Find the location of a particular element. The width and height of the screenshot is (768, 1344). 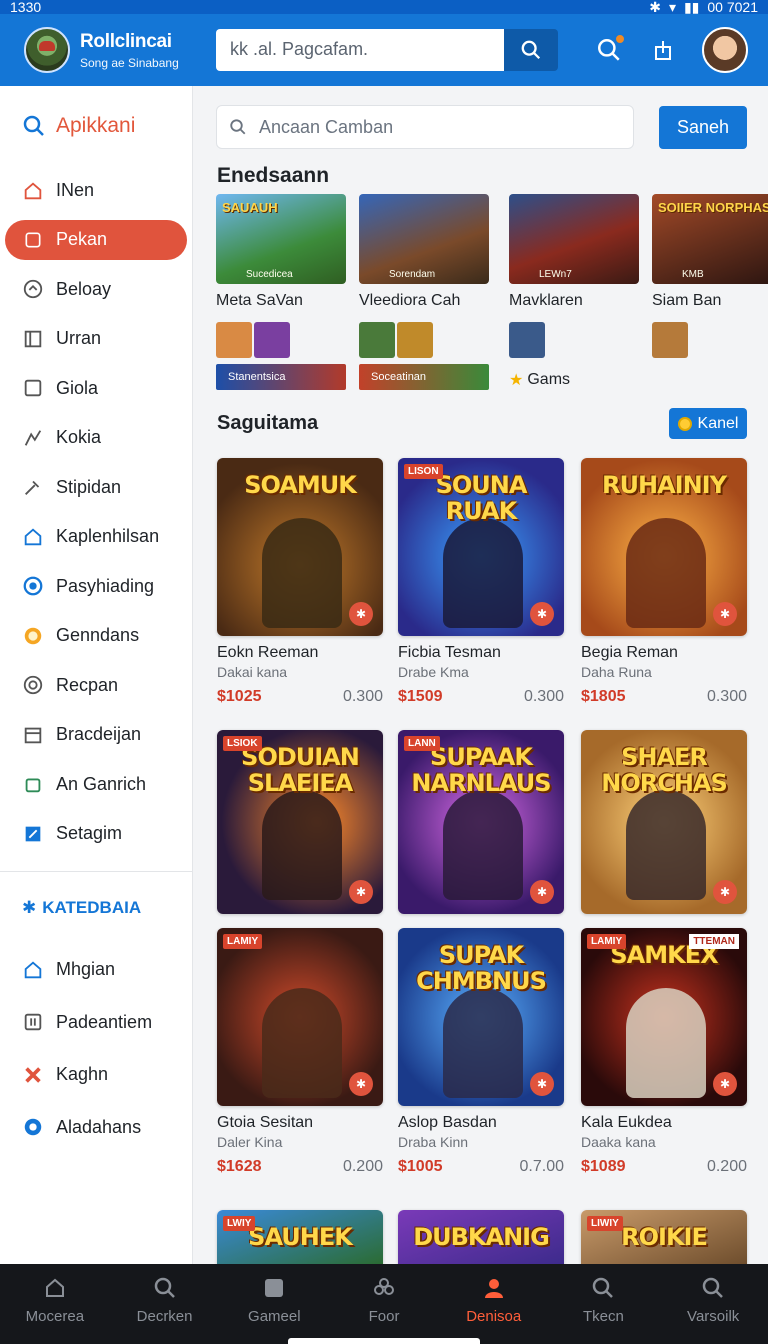

sidebar-item-genndans: Genndans is located at coordinates (96, 636).